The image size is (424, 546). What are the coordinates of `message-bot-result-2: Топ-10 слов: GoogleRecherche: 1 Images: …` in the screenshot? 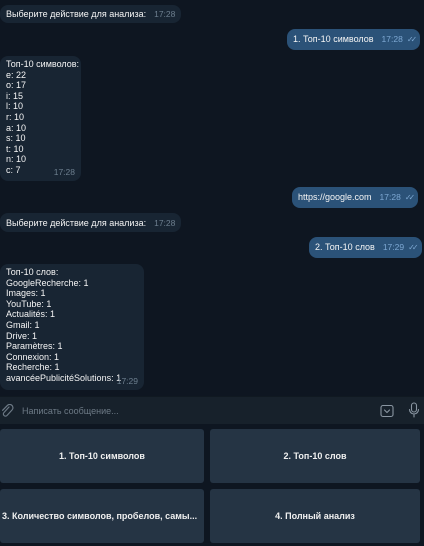 It's located at (72, 327).